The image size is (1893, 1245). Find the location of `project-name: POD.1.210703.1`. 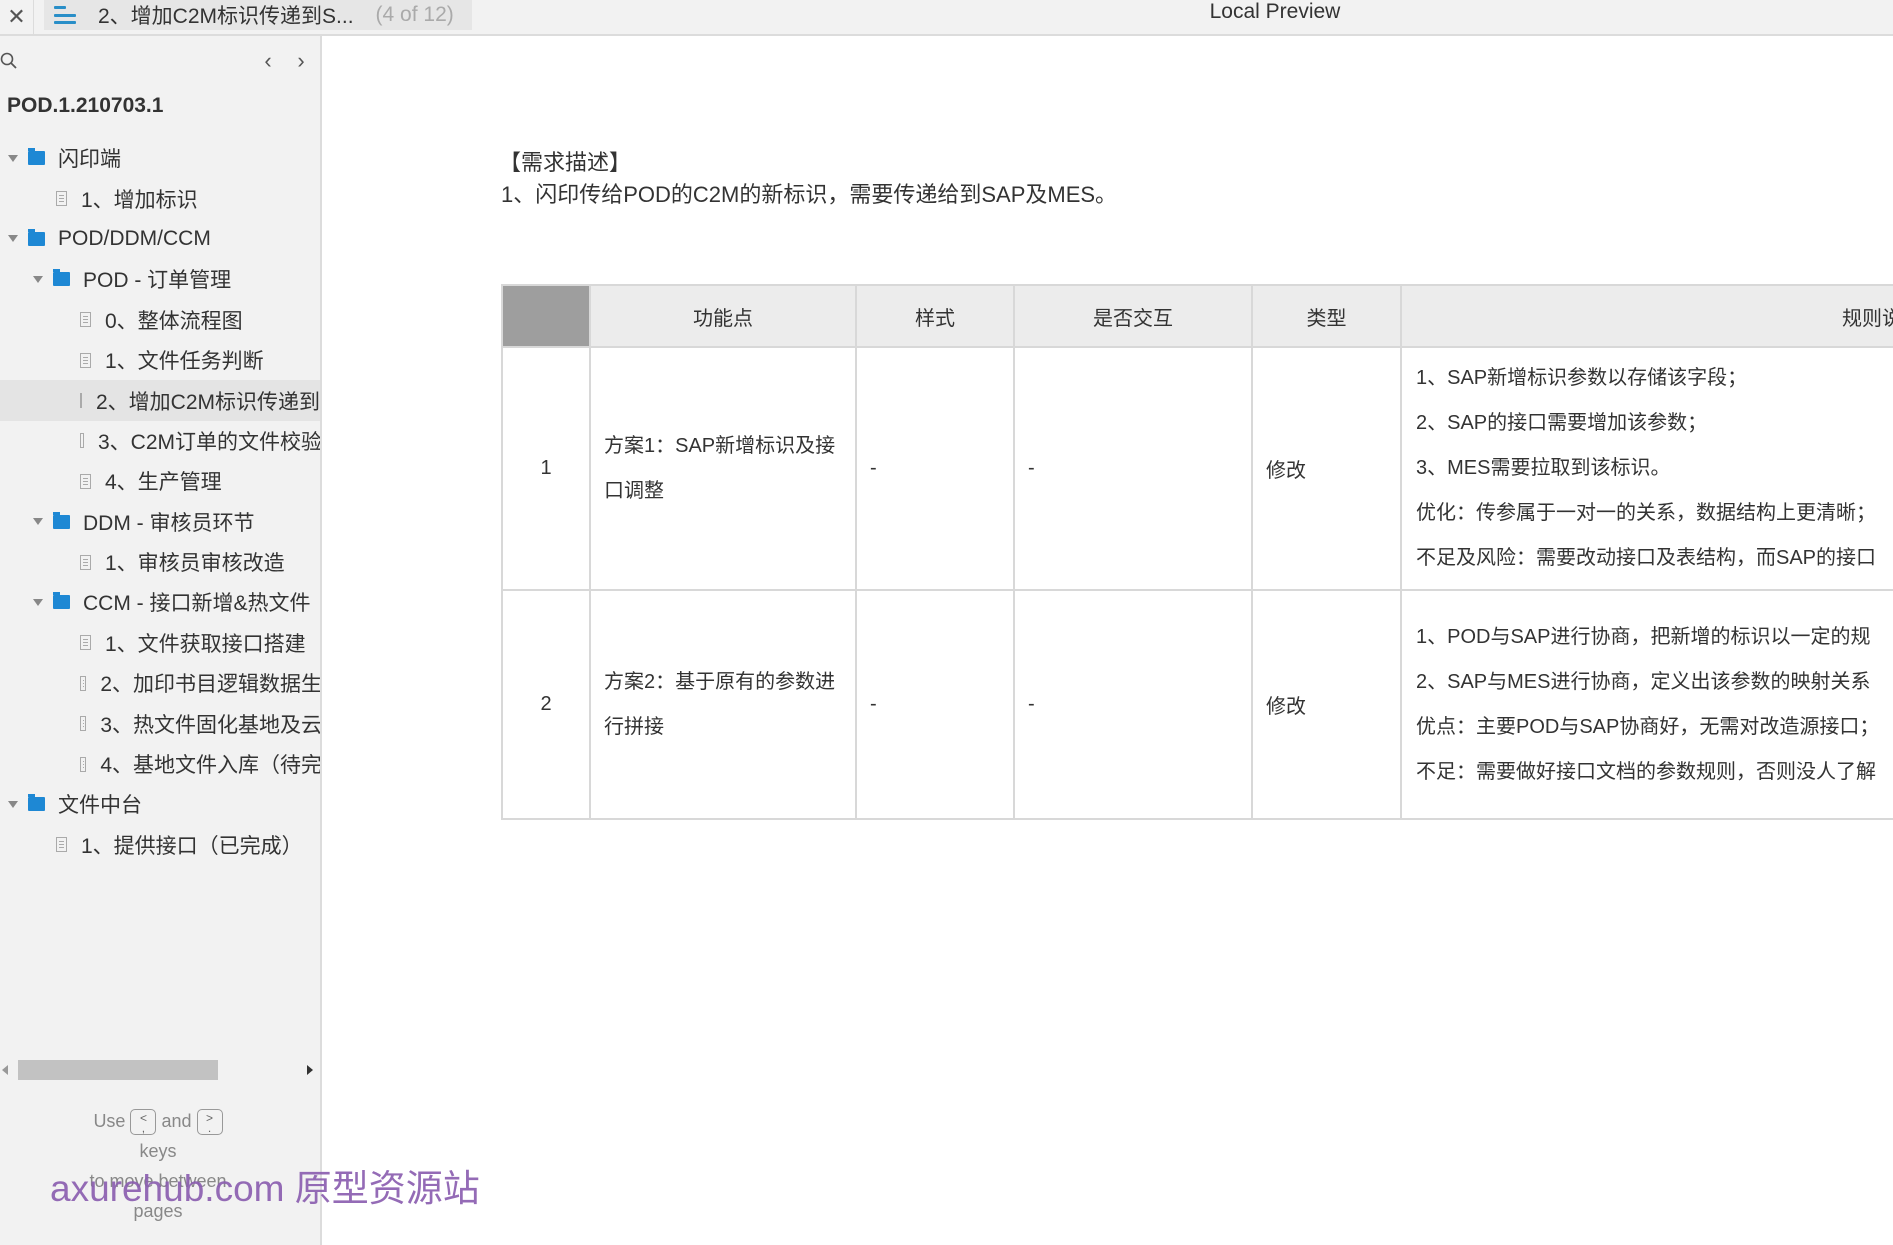

project-name: POD.1.210703.1 is located at coordinates (85, 105).